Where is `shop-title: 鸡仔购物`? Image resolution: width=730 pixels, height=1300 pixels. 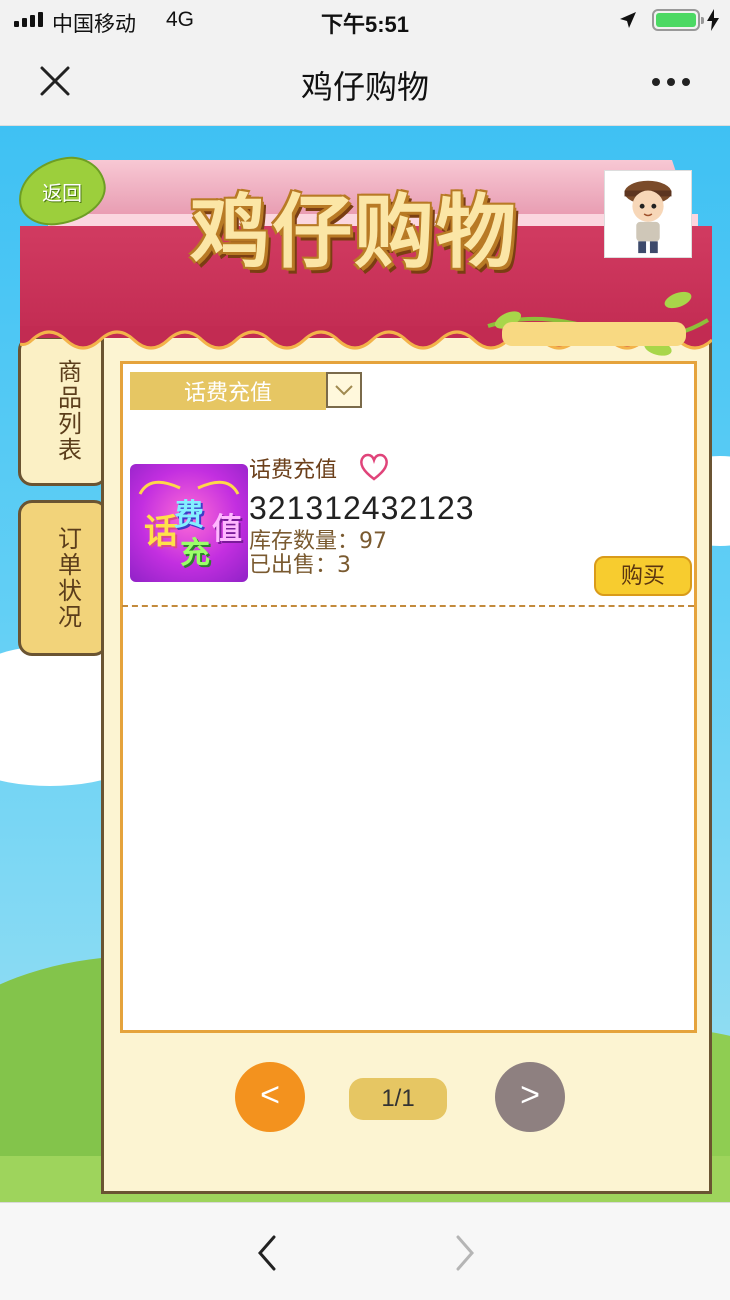
shop-title: 鸡仔购物 is located at coordinates (354, 232).